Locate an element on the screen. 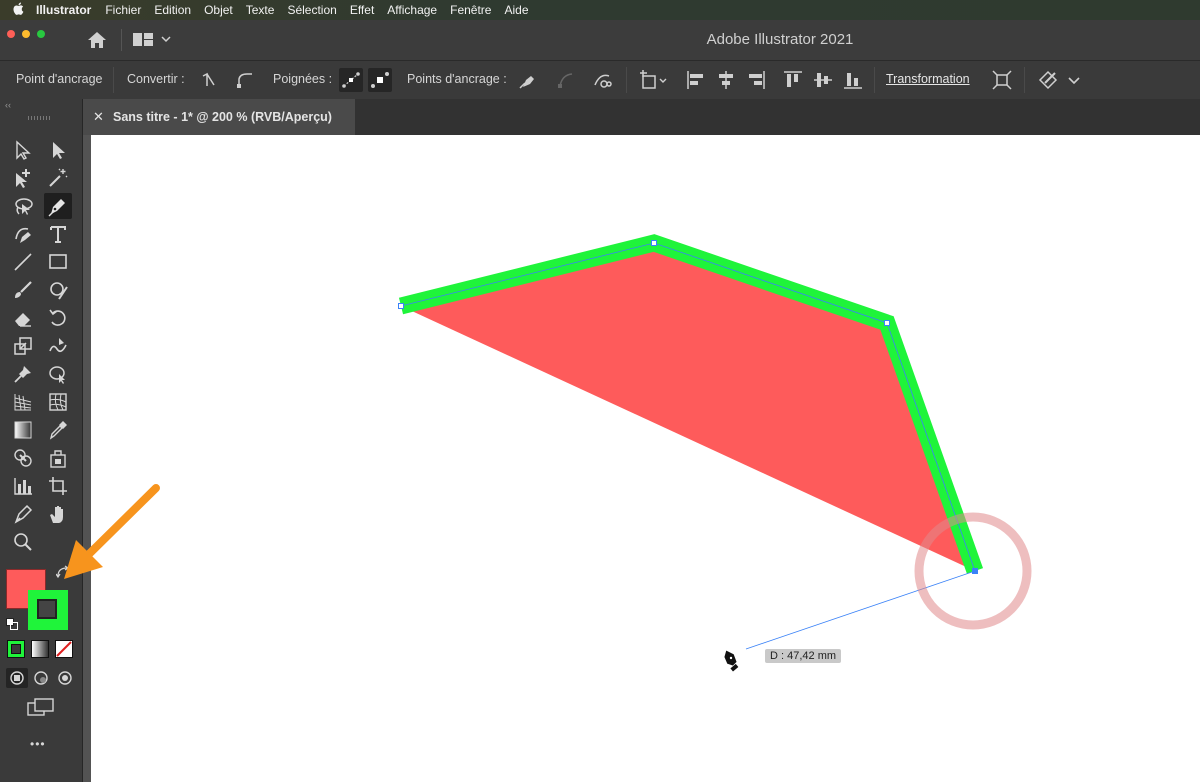 This screenshot has width=1200, height=782. convert-to-corner-icon is located at coordinates (209, 80).